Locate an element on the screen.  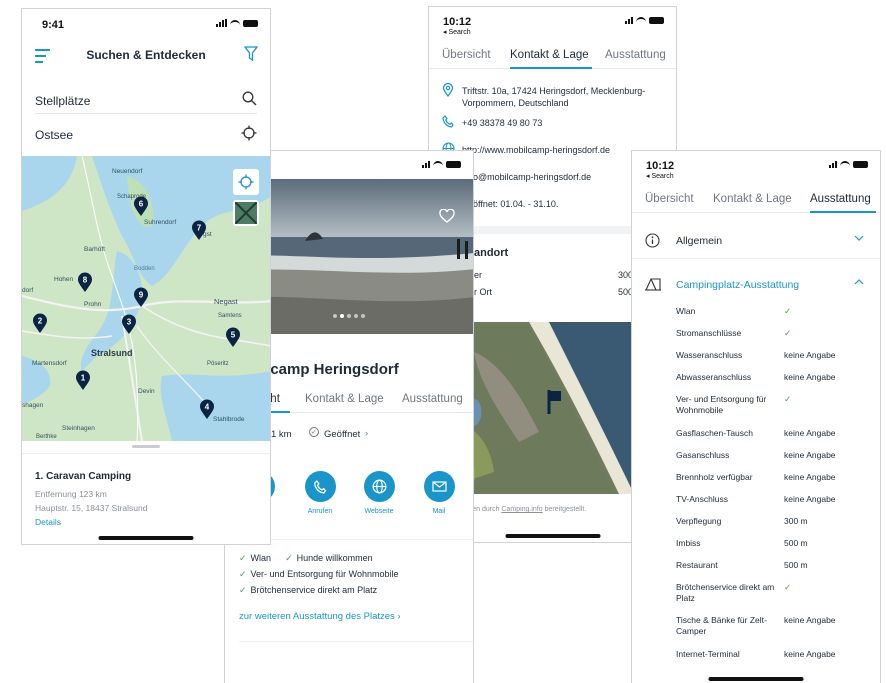
map-marker: 3 is located at coordinates (129, 327).